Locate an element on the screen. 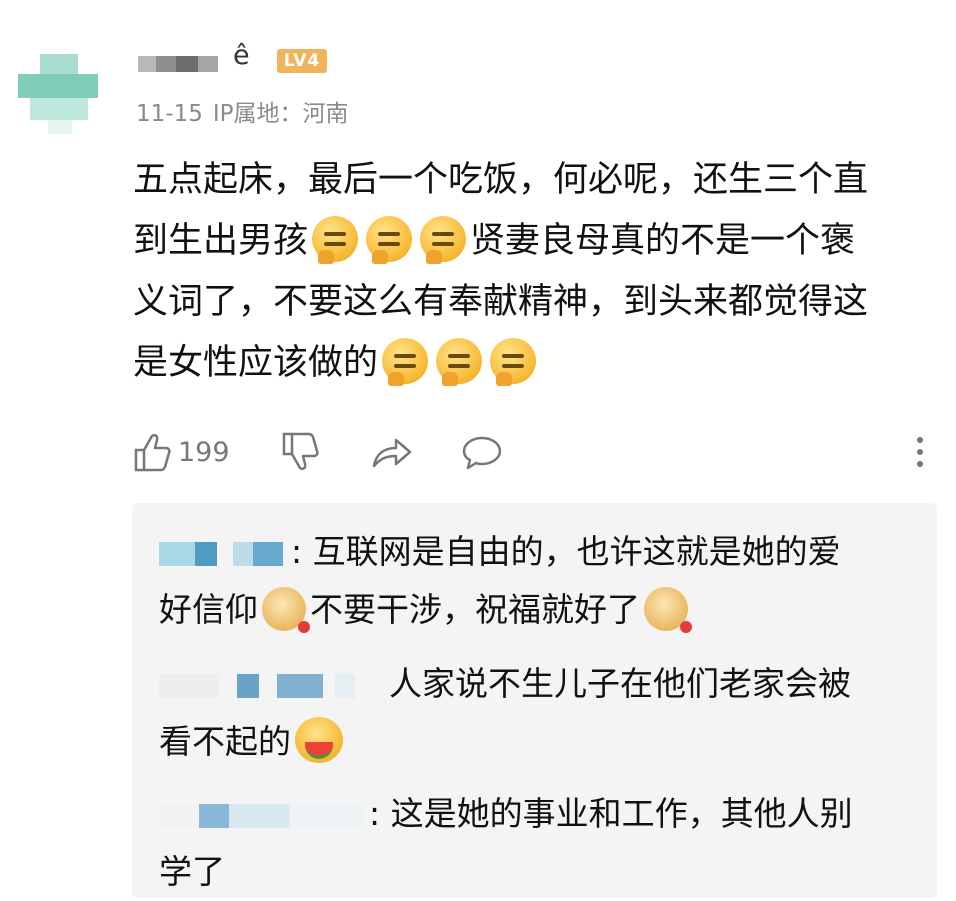 This screenshot has height=901, width=956. reply-item: : 互联网是自由的，也许这就是她的爱 好信仰 不要干涉，祝福就好了 is located at coordinates (529, 581).